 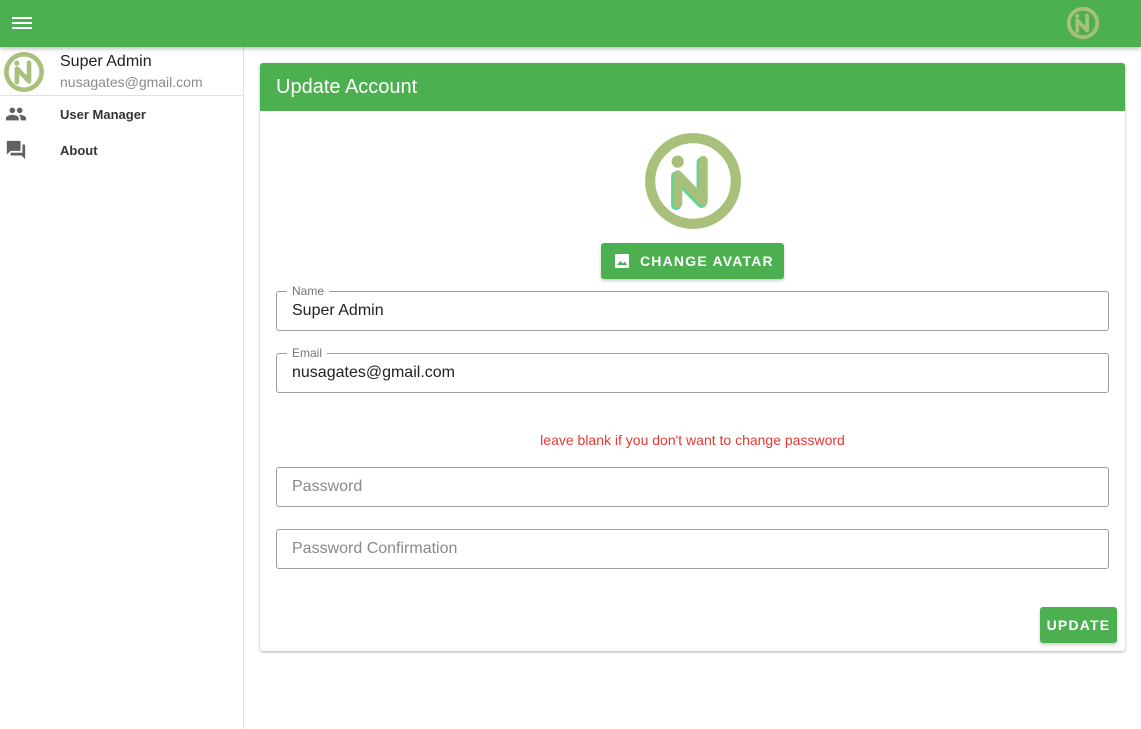 What do you see at coordinates (307, 353) in the screenshot?
I see `email-field-label: Email` at bounding box center [307, 353].